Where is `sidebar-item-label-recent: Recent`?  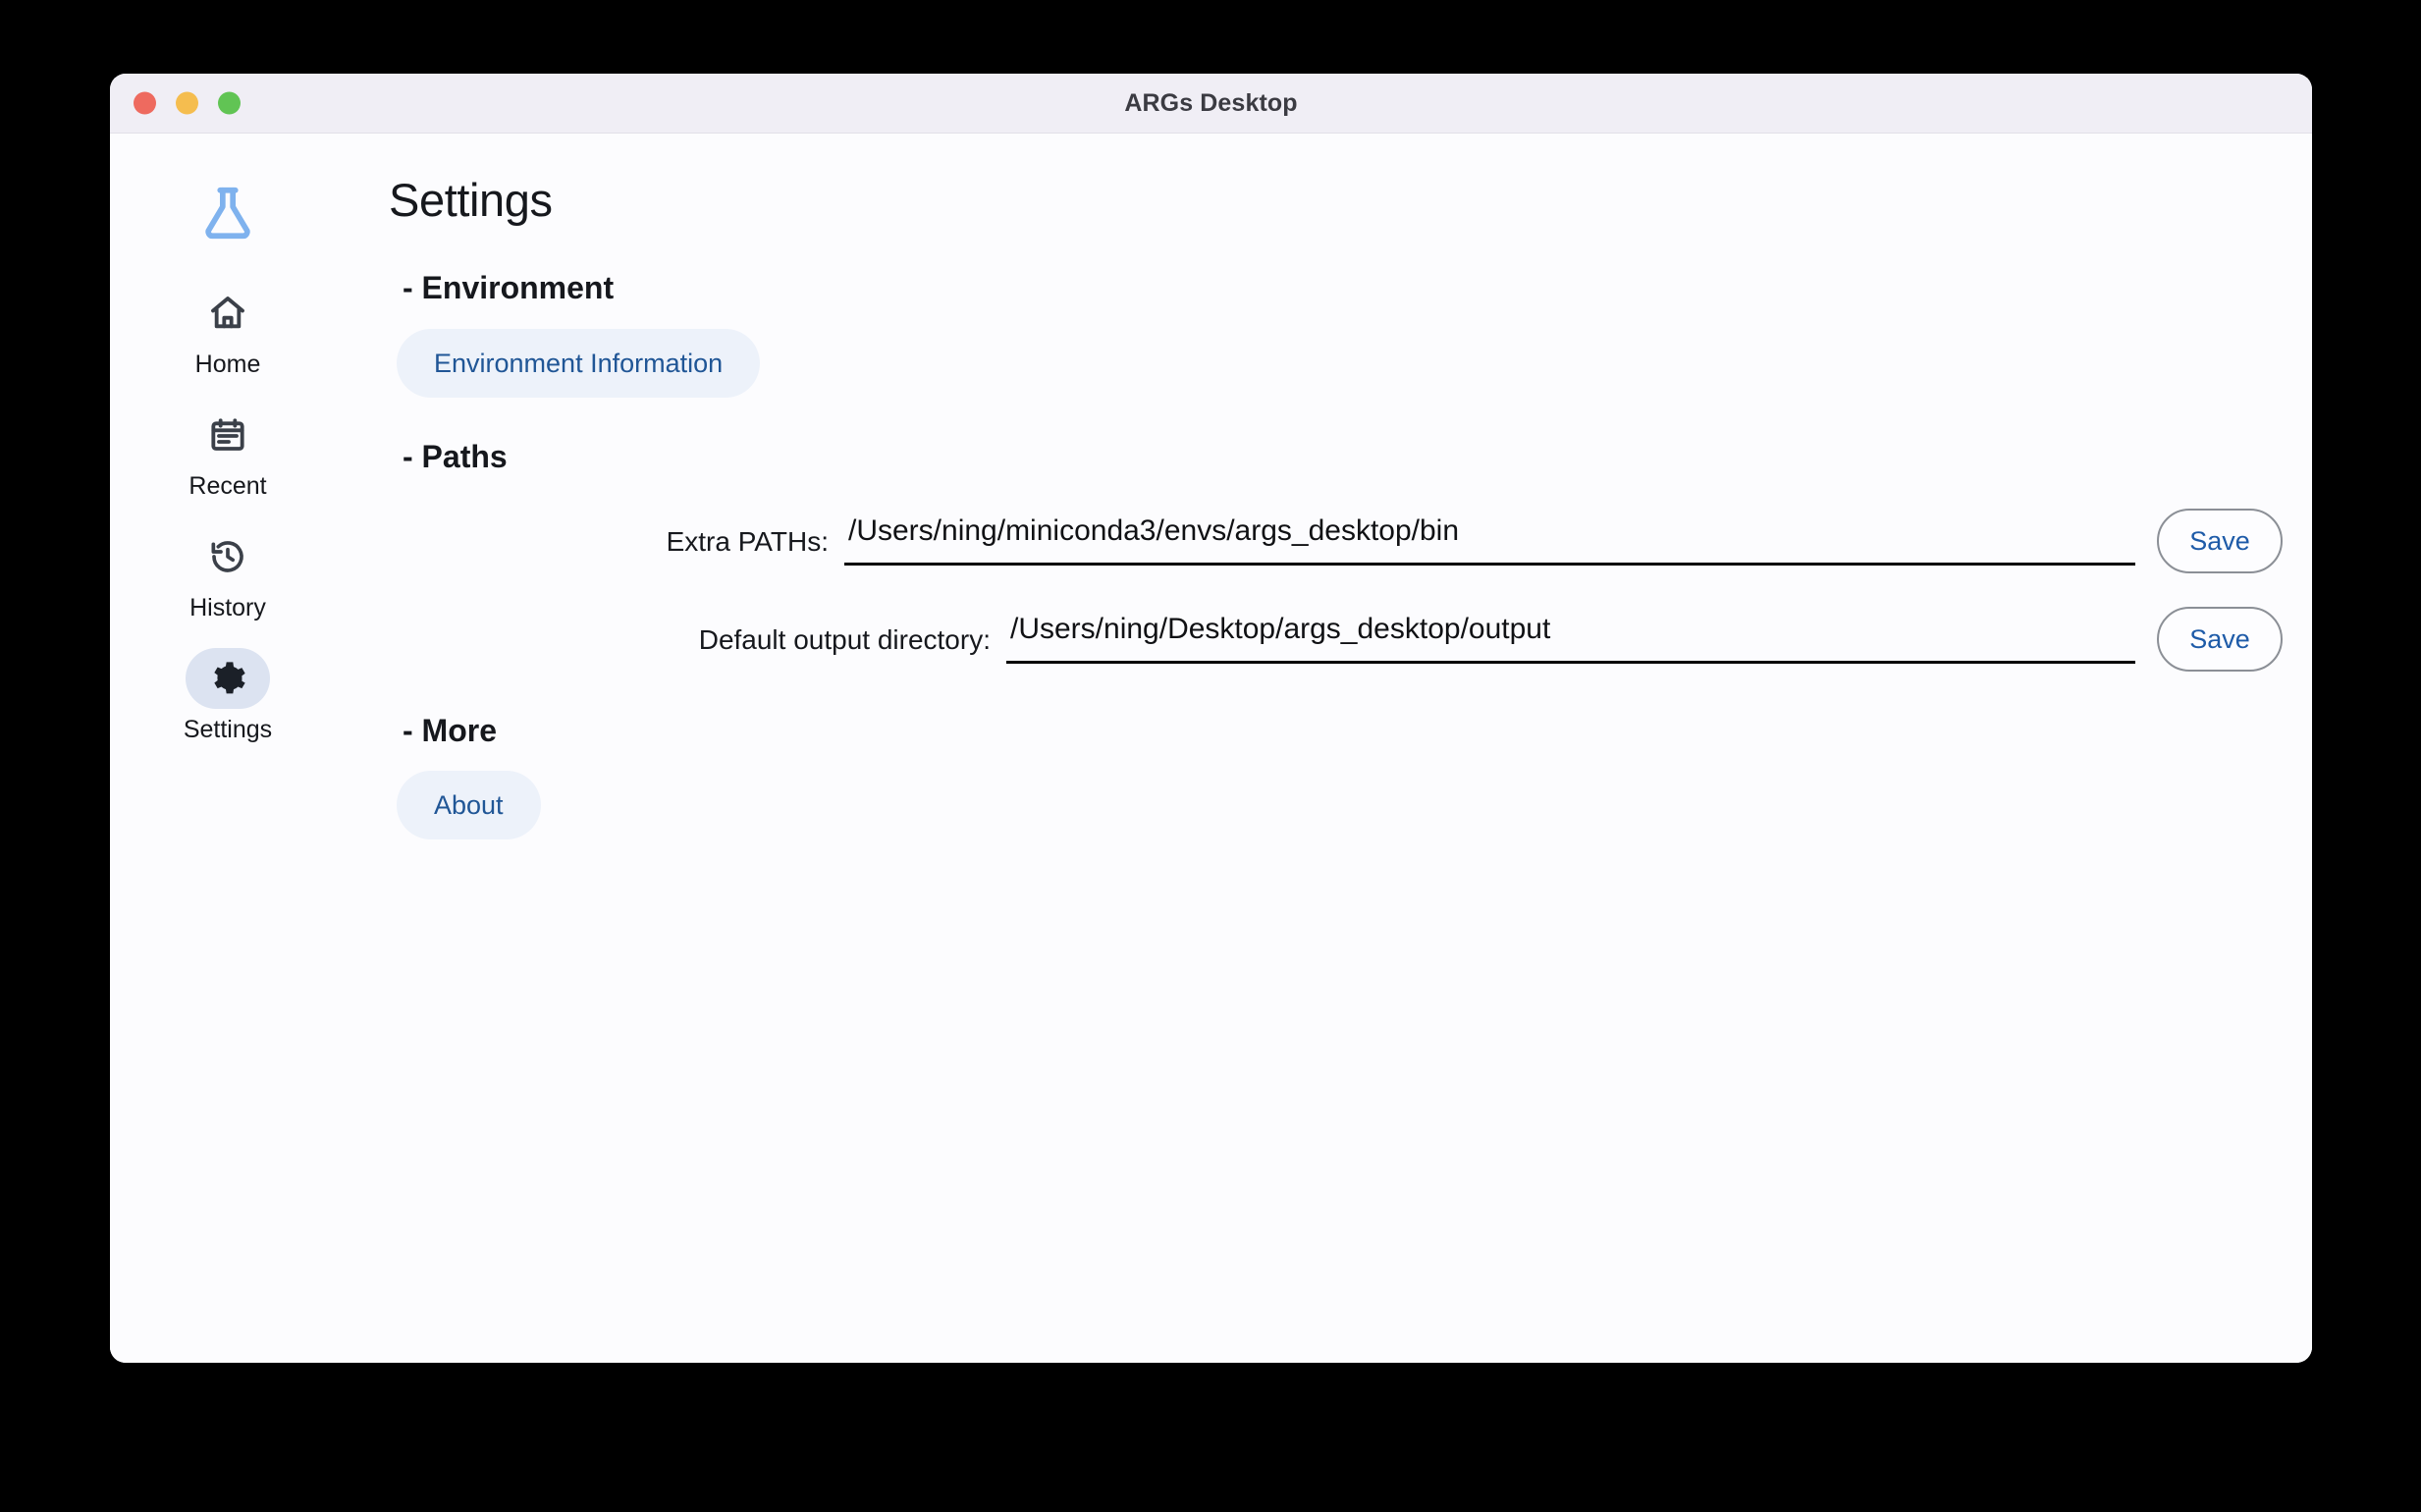
sidebar-item-label-recent: Recent is located at coordinates (227, 486).